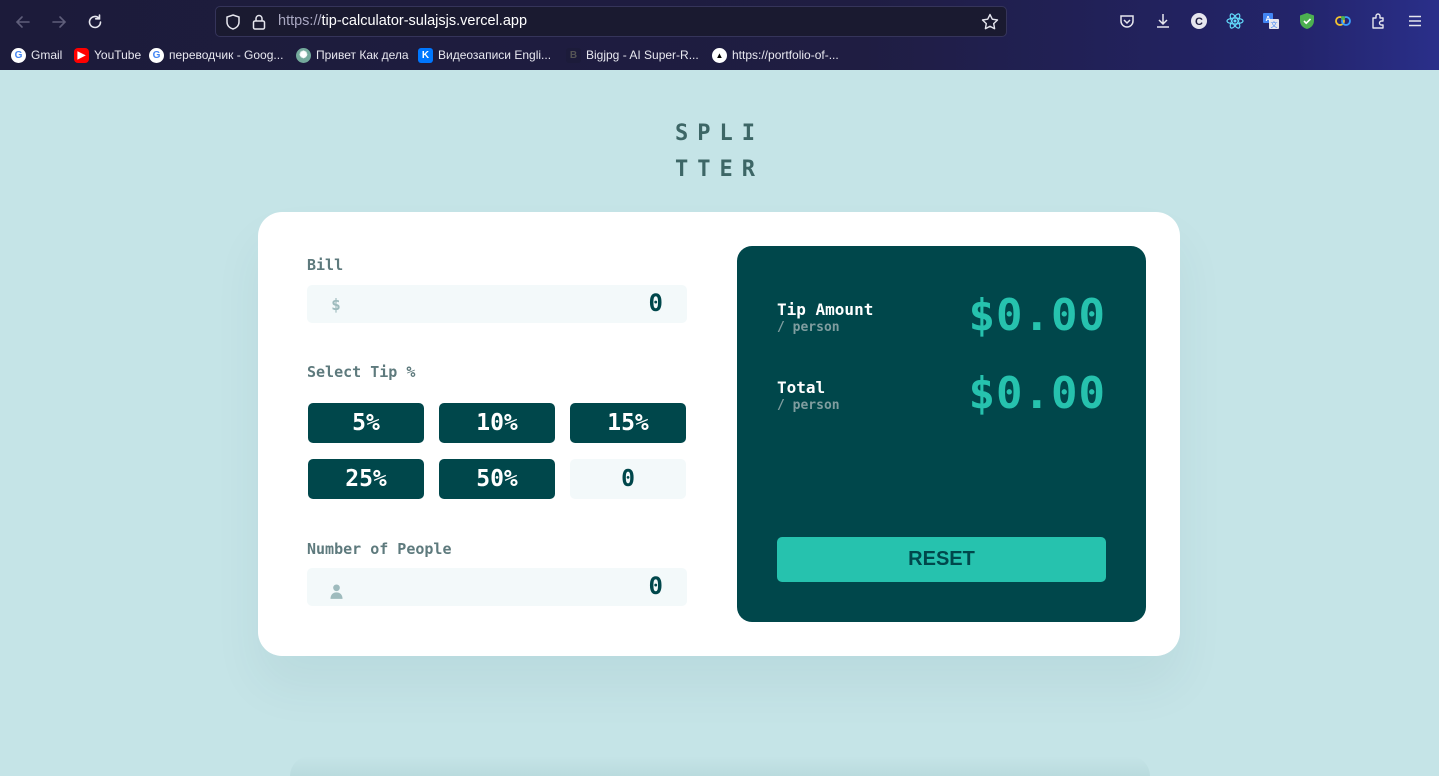  Describe the element at coordinates (1274, 24) in the screenshot. I see `svg-text: 文` at that location.